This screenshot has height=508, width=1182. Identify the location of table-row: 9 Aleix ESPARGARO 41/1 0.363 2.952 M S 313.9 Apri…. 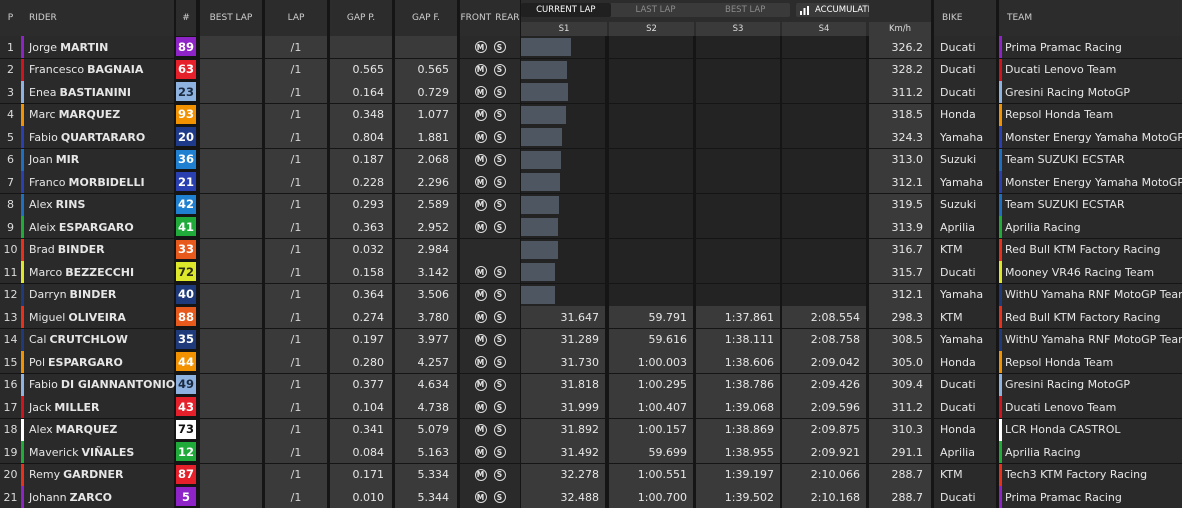
(591, 227).